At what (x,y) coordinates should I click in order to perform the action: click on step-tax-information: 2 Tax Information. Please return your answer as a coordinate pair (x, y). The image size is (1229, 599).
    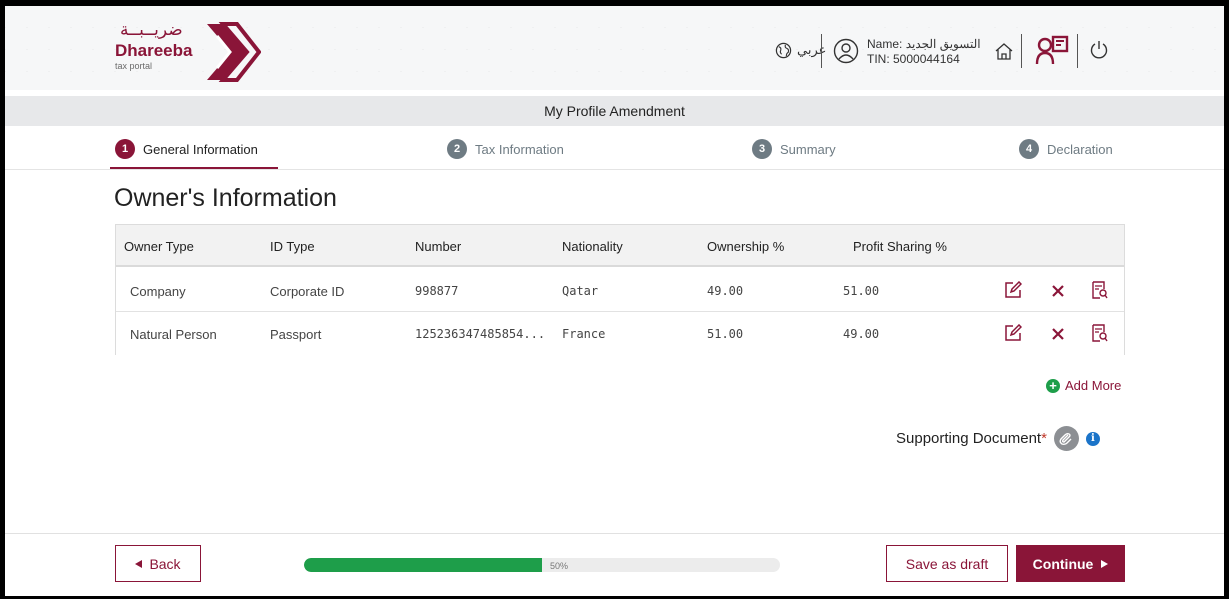
    Looking at the image, I should click on (505, 149).